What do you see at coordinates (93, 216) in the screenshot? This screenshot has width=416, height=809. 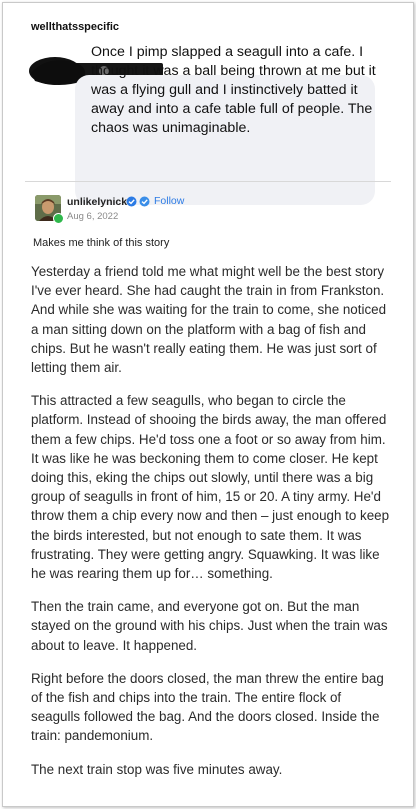 I see `post-date: Aug 6, 2022` at bounding box center [93, 216].